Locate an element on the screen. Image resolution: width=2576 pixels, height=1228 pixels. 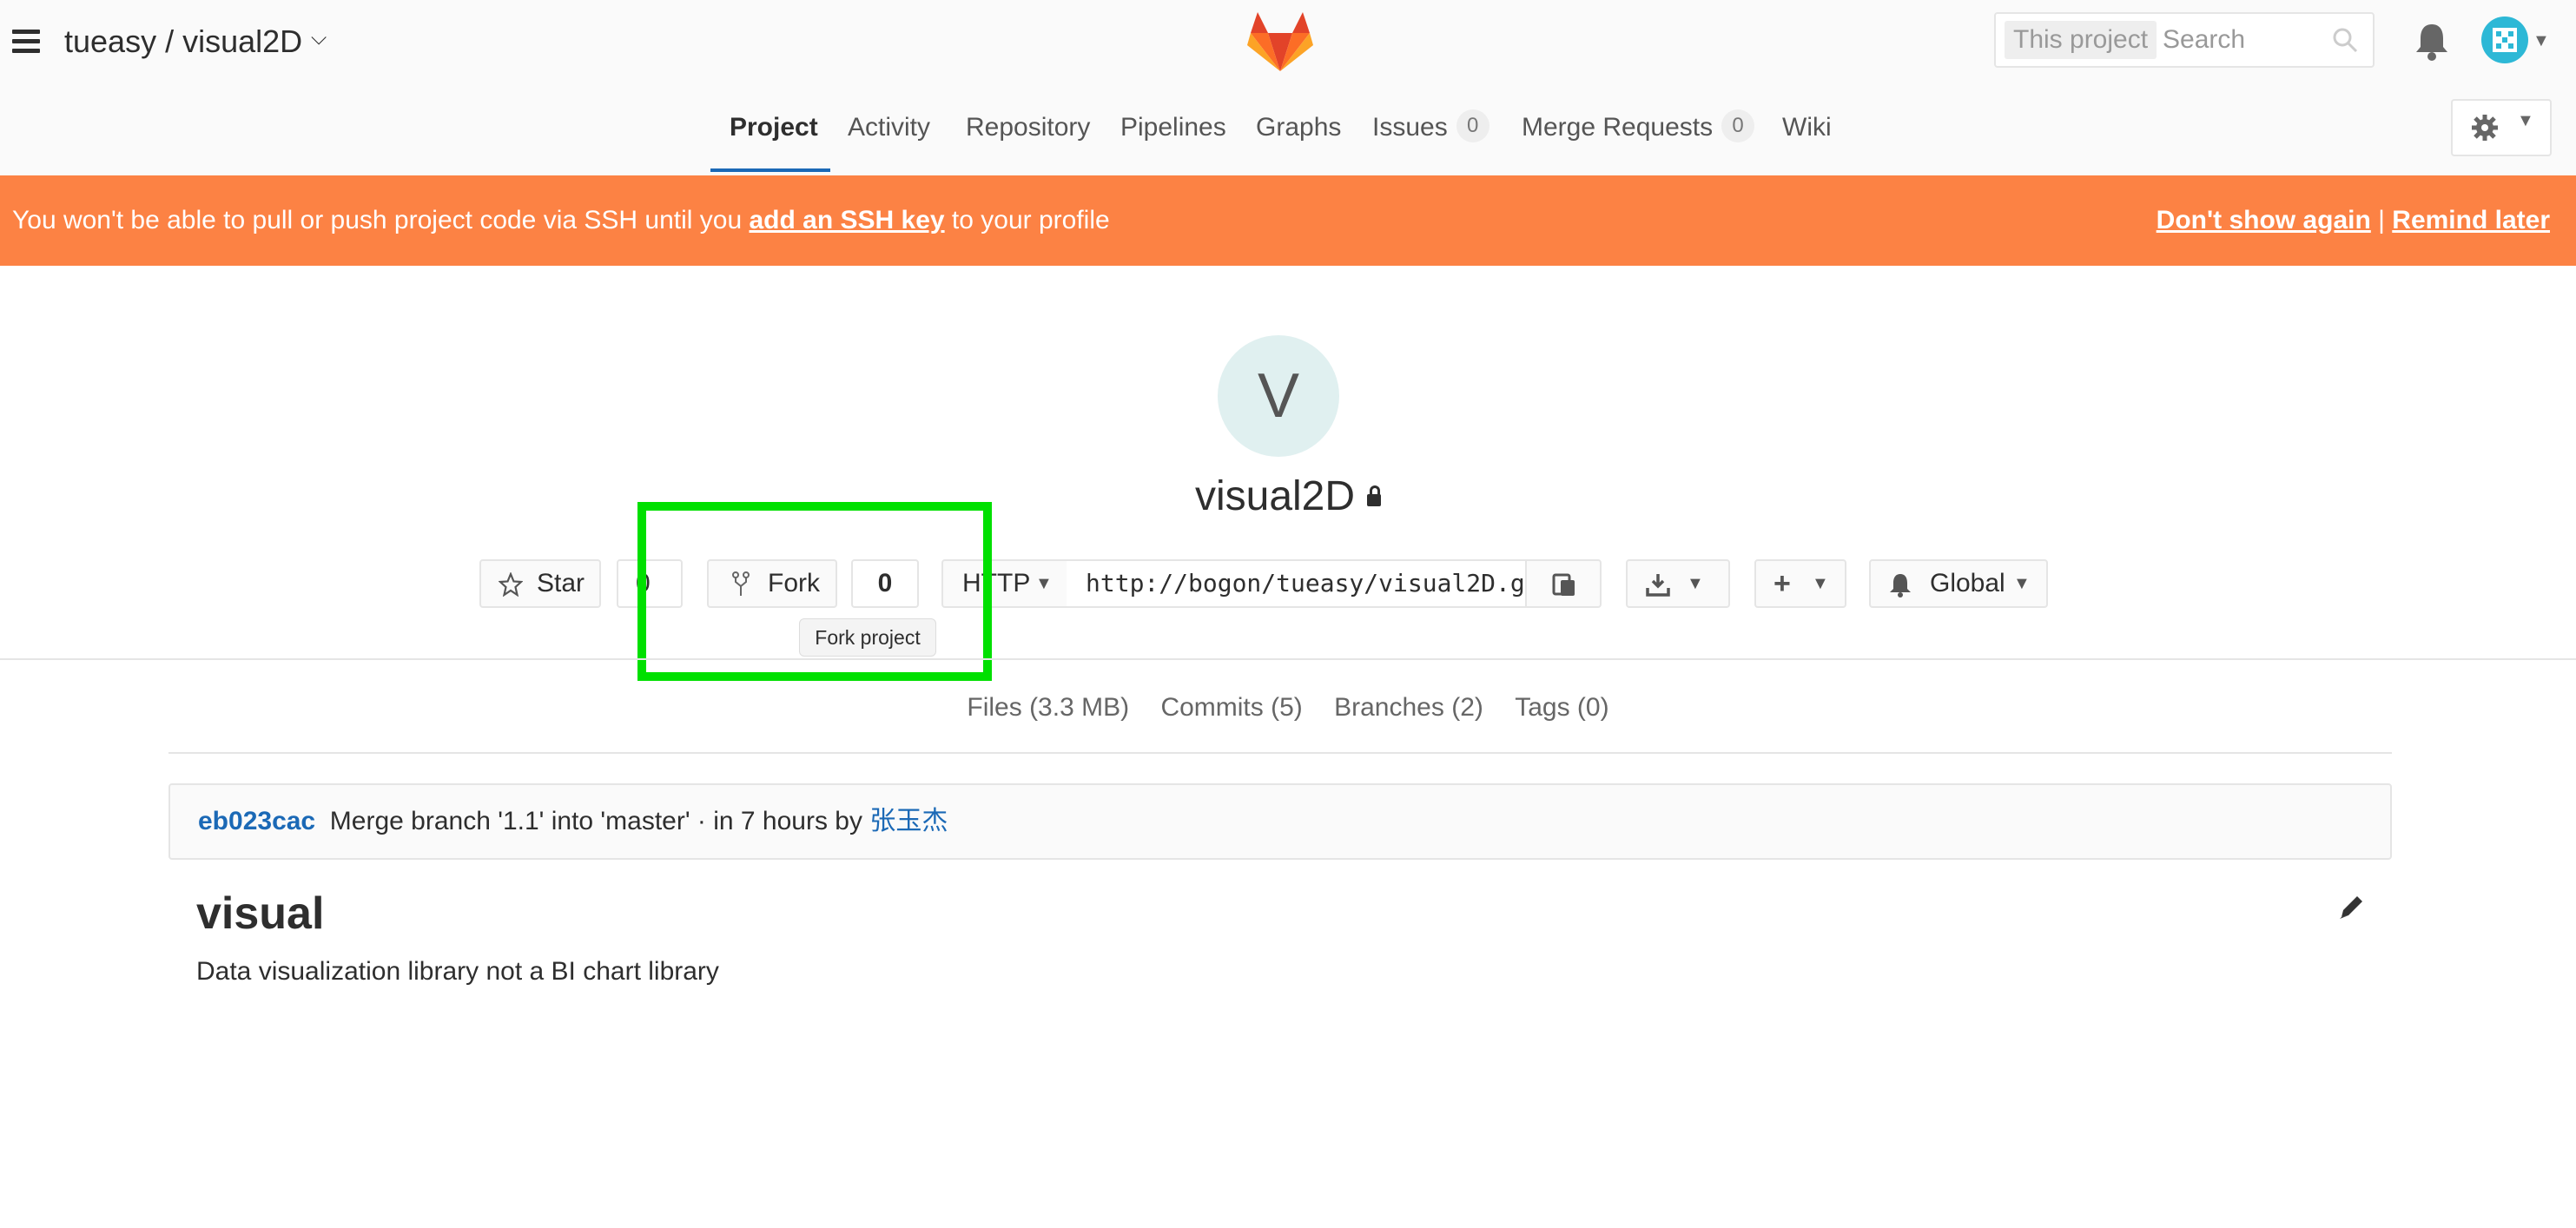
commit-author-link: 张玉杰 is located at coordinates (909, 821).